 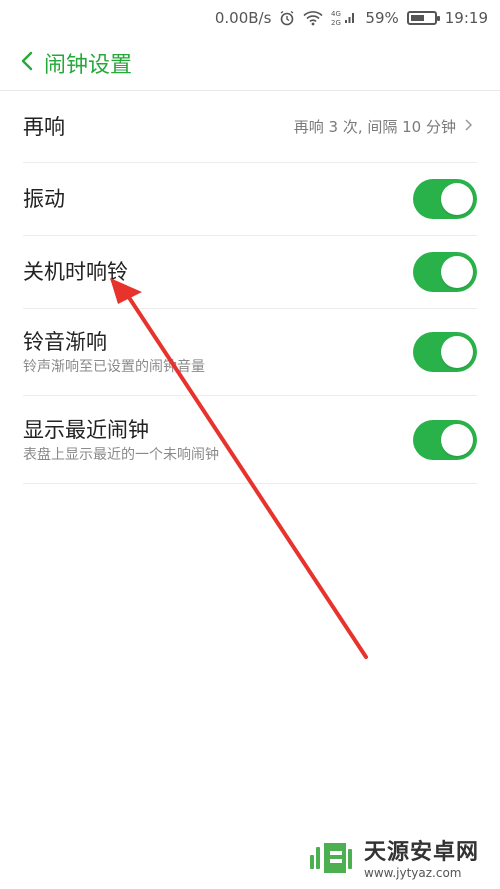 What do you see at coordinates (422, 852) in the screenshot?
I see `watermark-name: 天源安卓网` at bounding box center [422, 852].